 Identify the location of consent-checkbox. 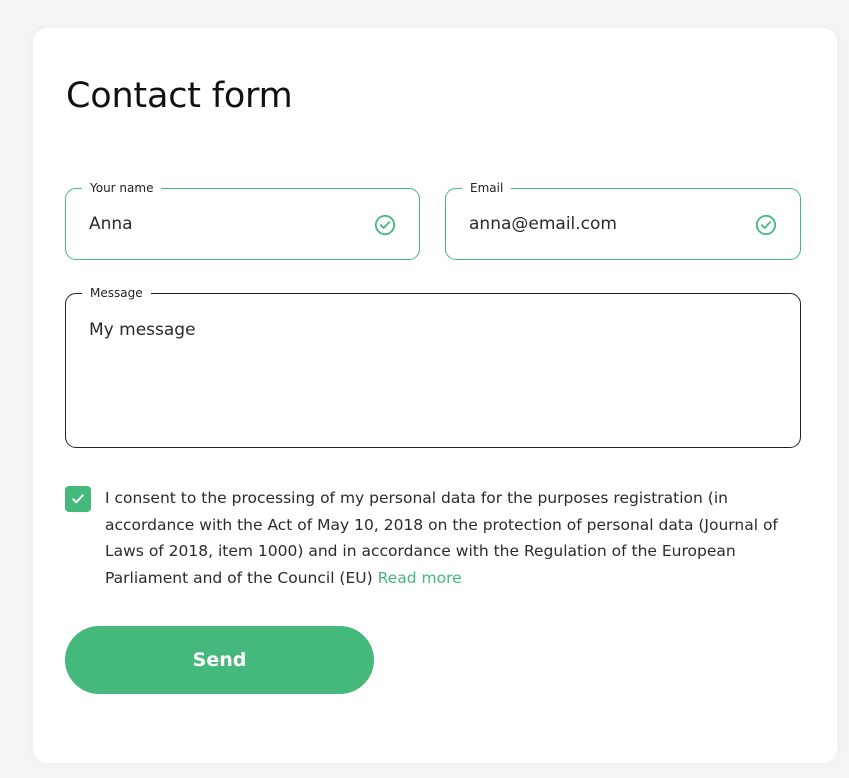
(78, 499).